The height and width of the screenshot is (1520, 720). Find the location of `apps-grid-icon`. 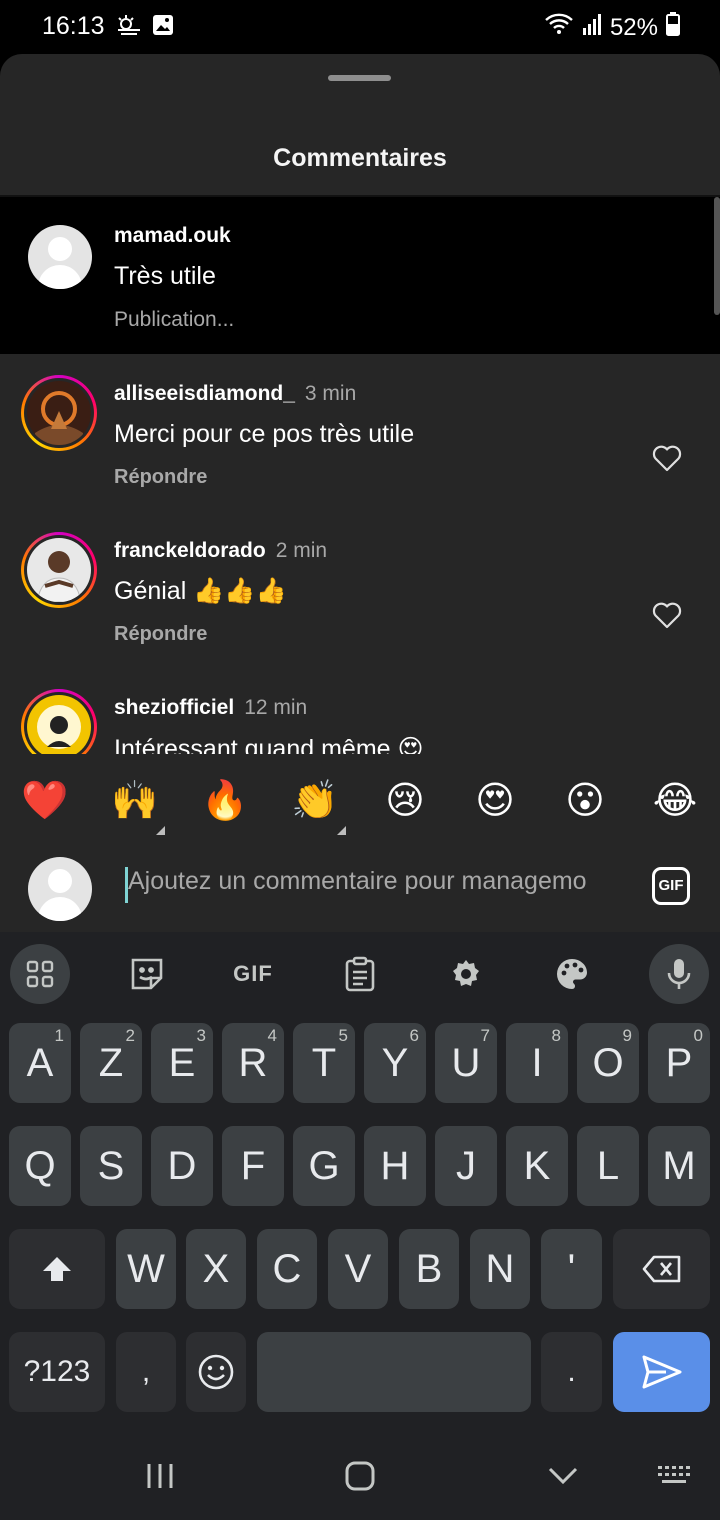

apps-grid-icon is located at coordinates (40, 974).